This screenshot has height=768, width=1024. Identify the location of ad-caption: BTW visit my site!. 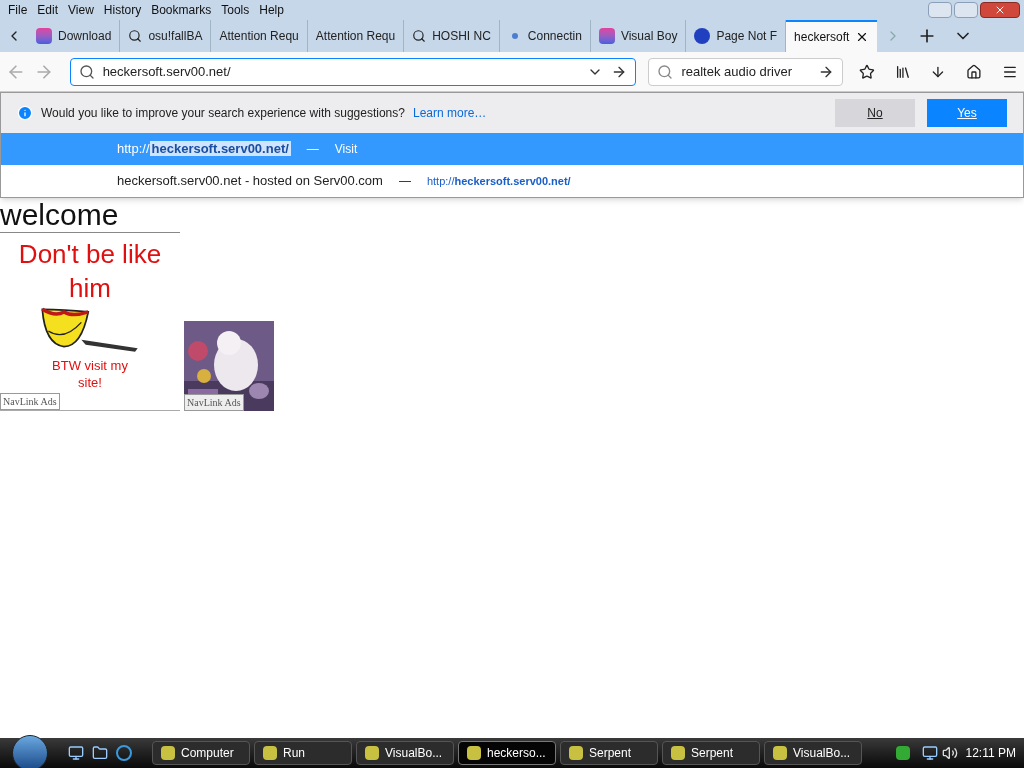
(90, 374).